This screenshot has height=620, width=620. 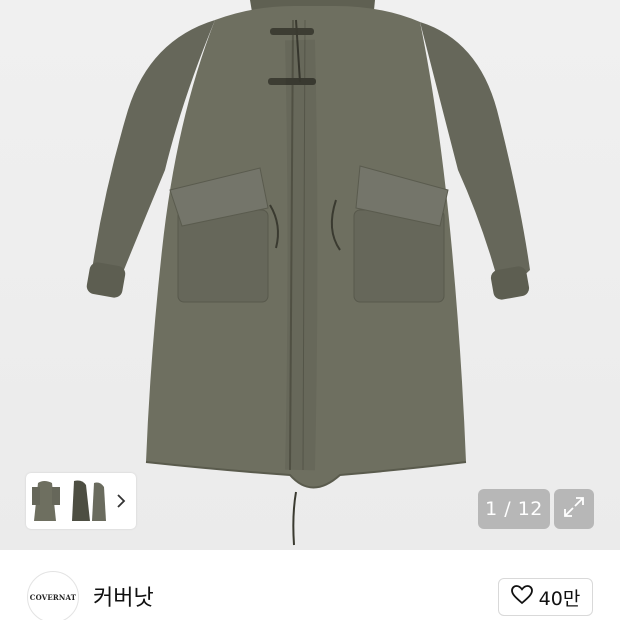 I want to click on expand-button, so click(x=574, y=509).